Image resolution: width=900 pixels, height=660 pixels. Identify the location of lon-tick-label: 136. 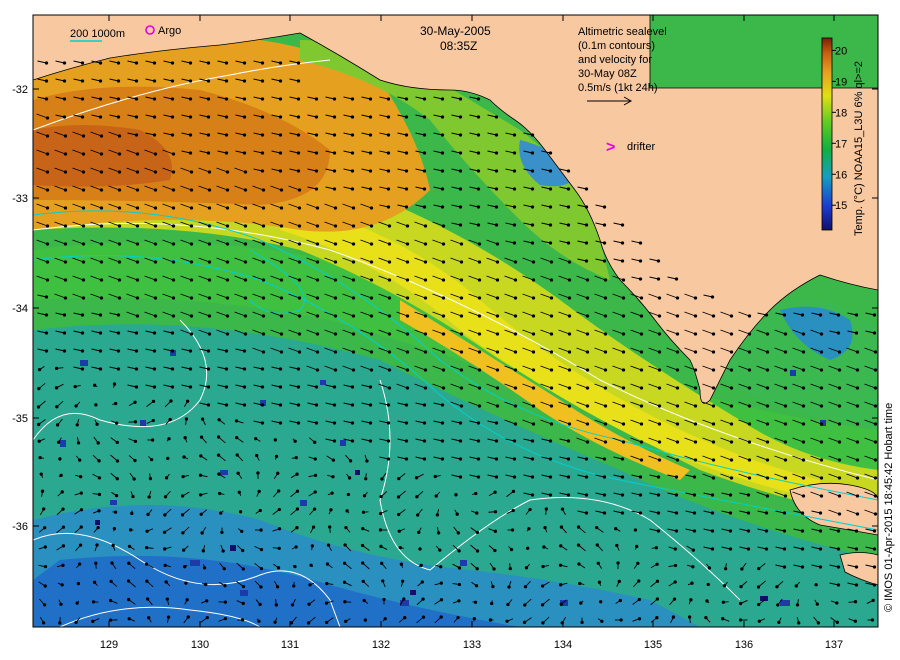
(744, 645).